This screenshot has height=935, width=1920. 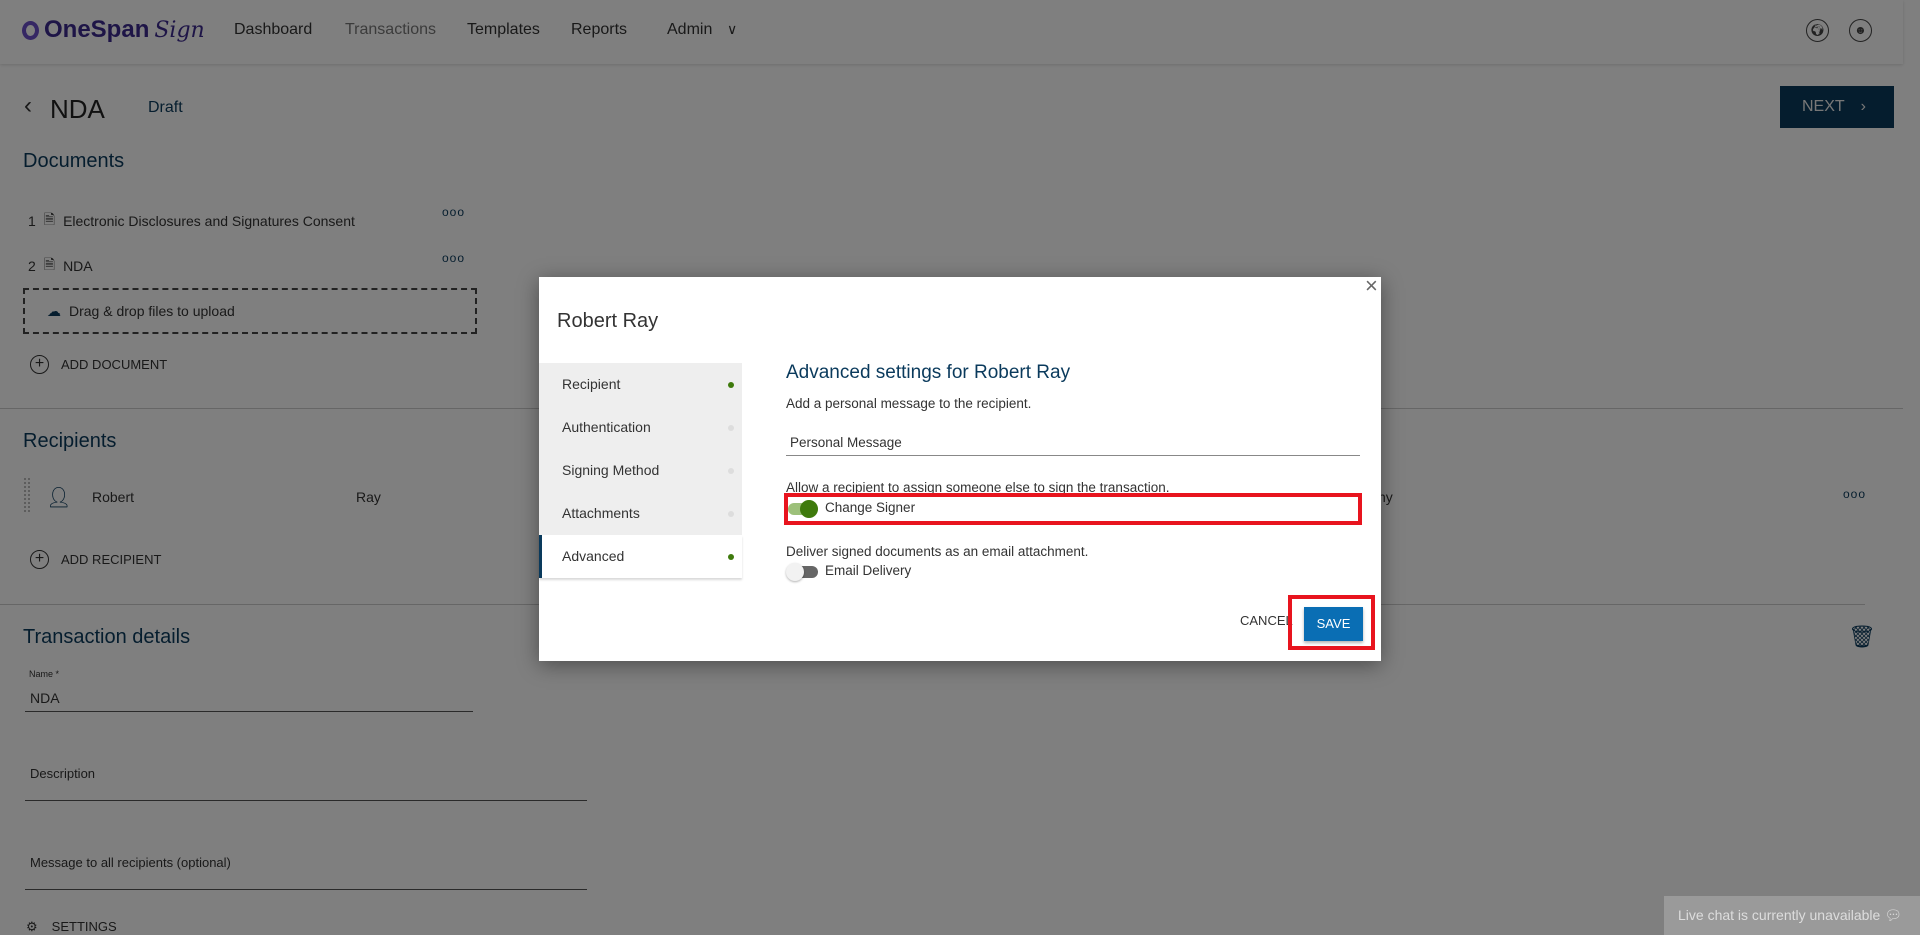 I want to click on email-delivery-label: Email Delivery, so click(x=868, y=570).